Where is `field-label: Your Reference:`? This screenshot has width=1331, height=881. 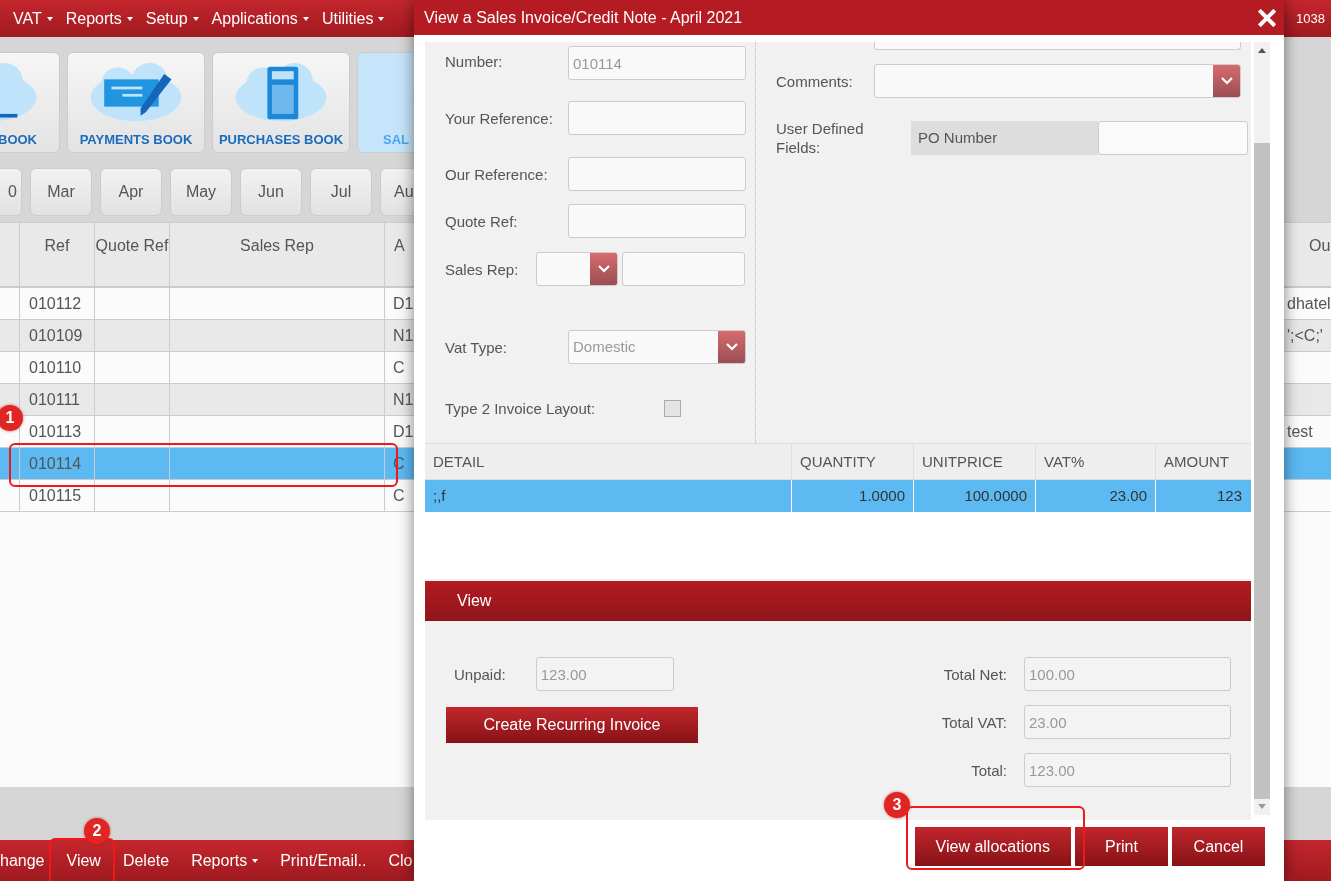 field-label: Your Reference: is located at coordinates (499, 118).